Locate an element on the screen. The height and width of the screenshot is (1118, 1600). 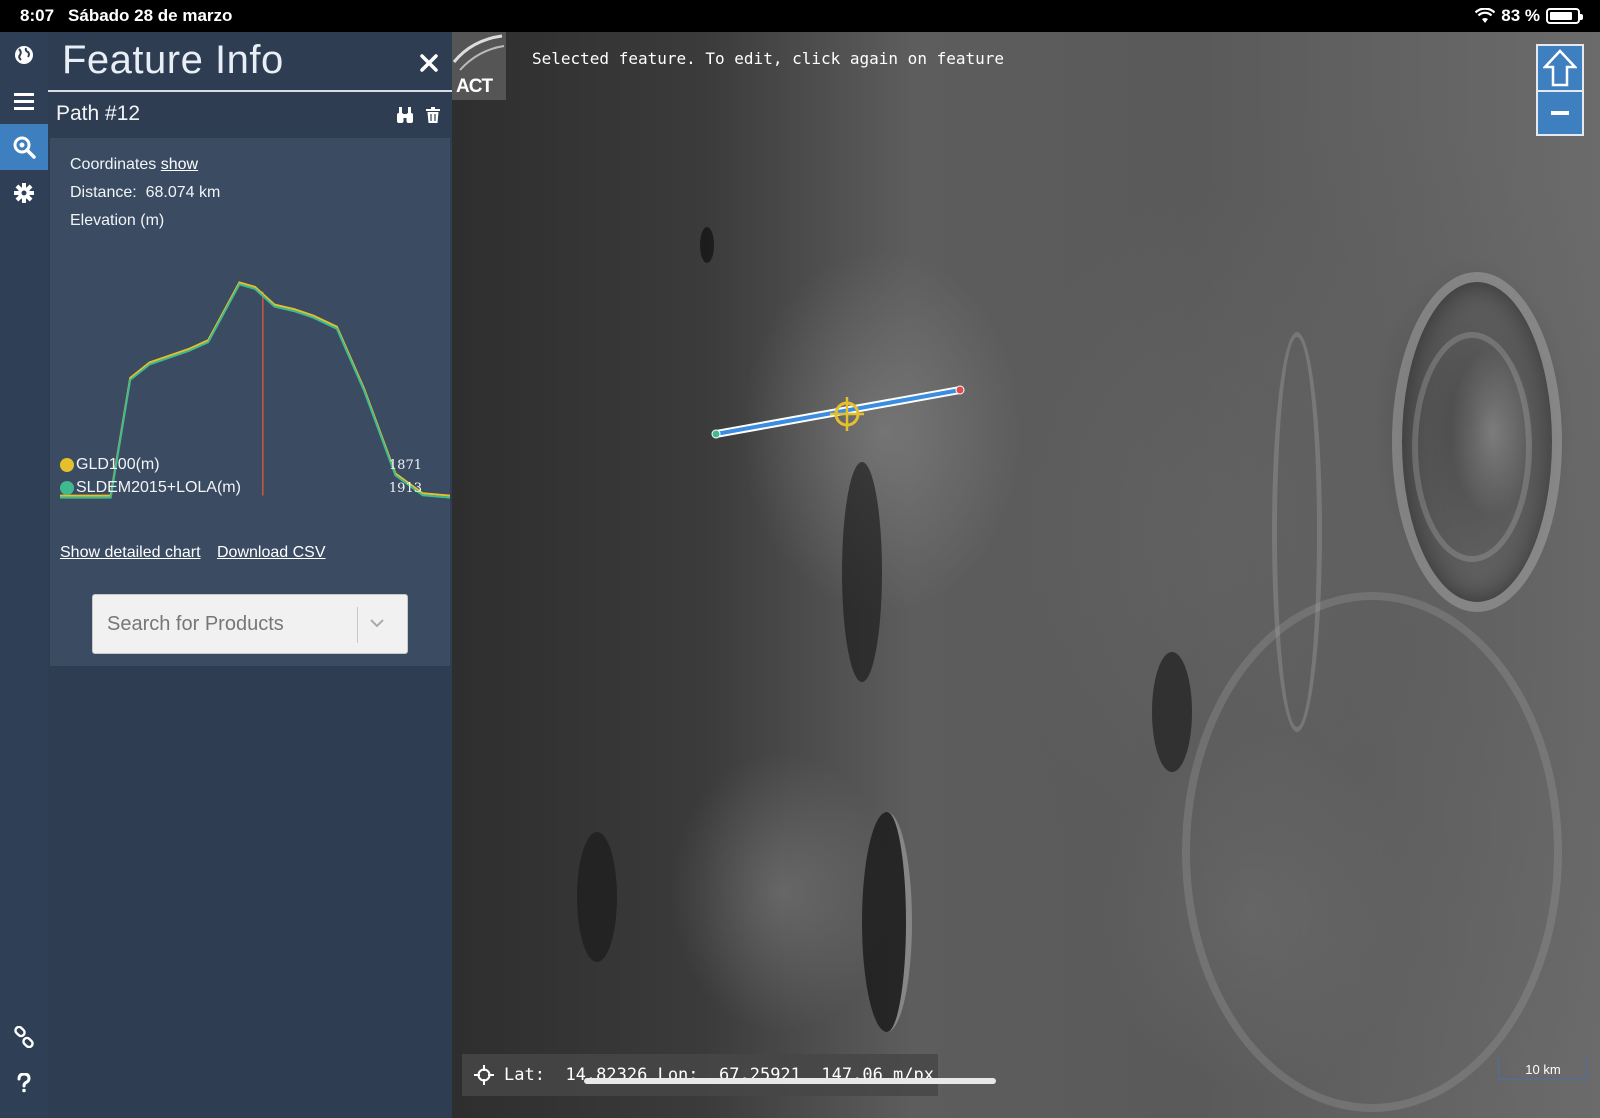
lat-label: Lat: is located at coordinates (524, 1075).